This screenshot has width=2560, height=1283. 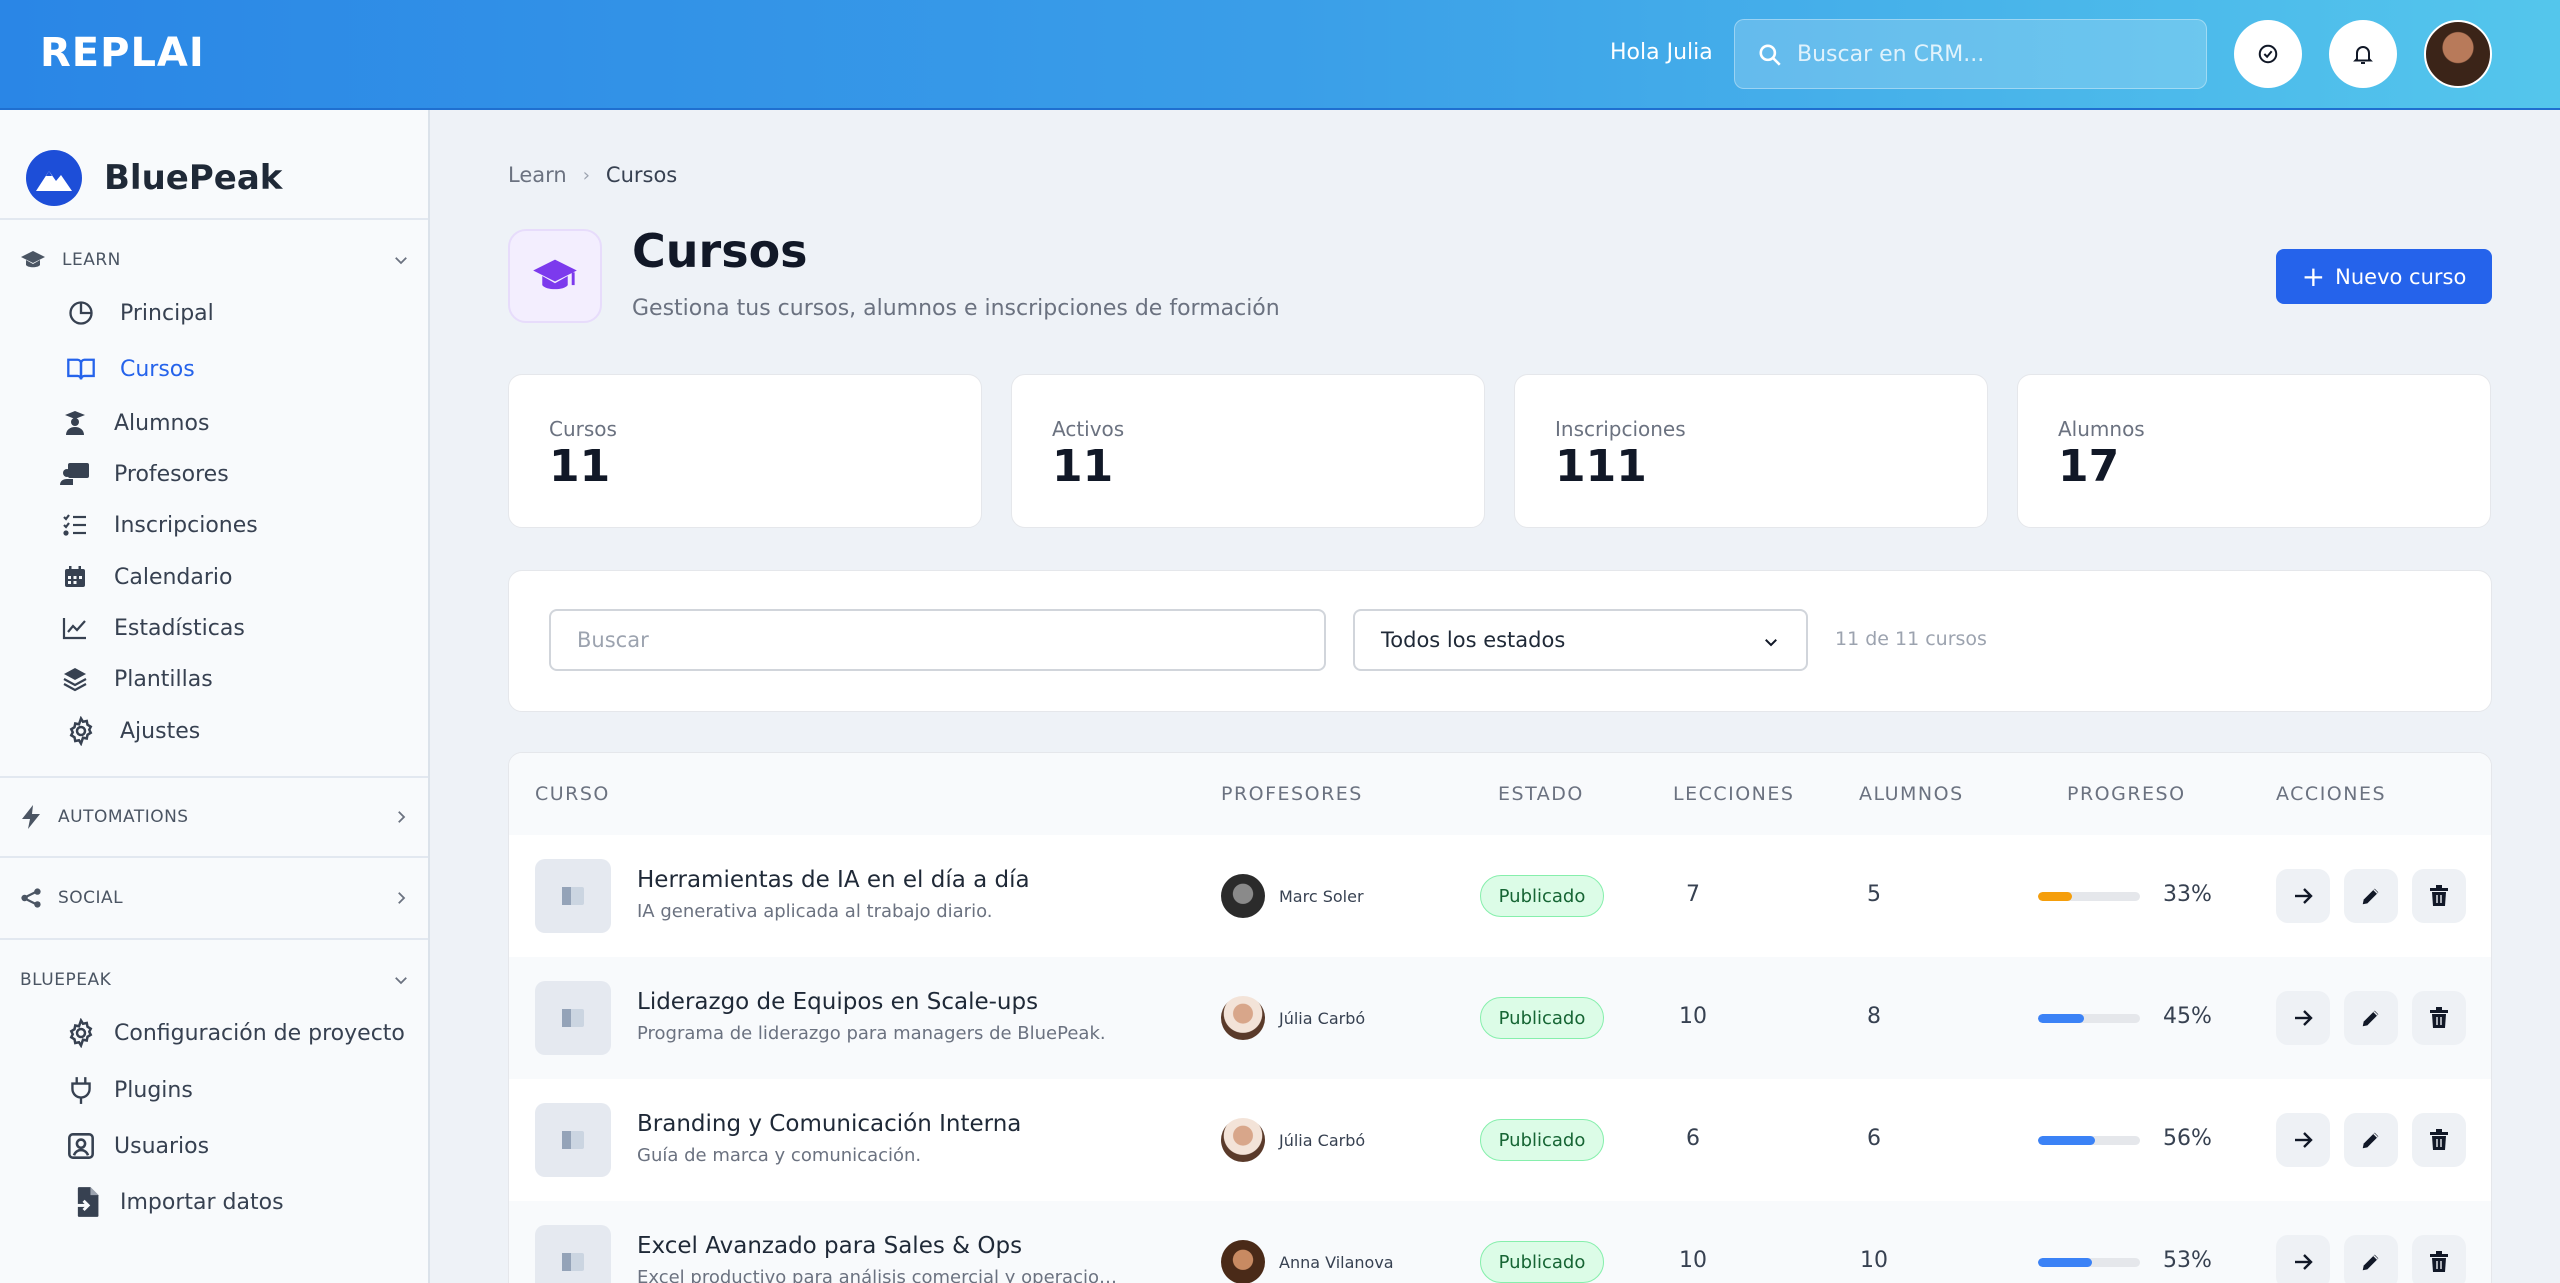 I want to click on tasks-button, so click(x=2268, y=54).